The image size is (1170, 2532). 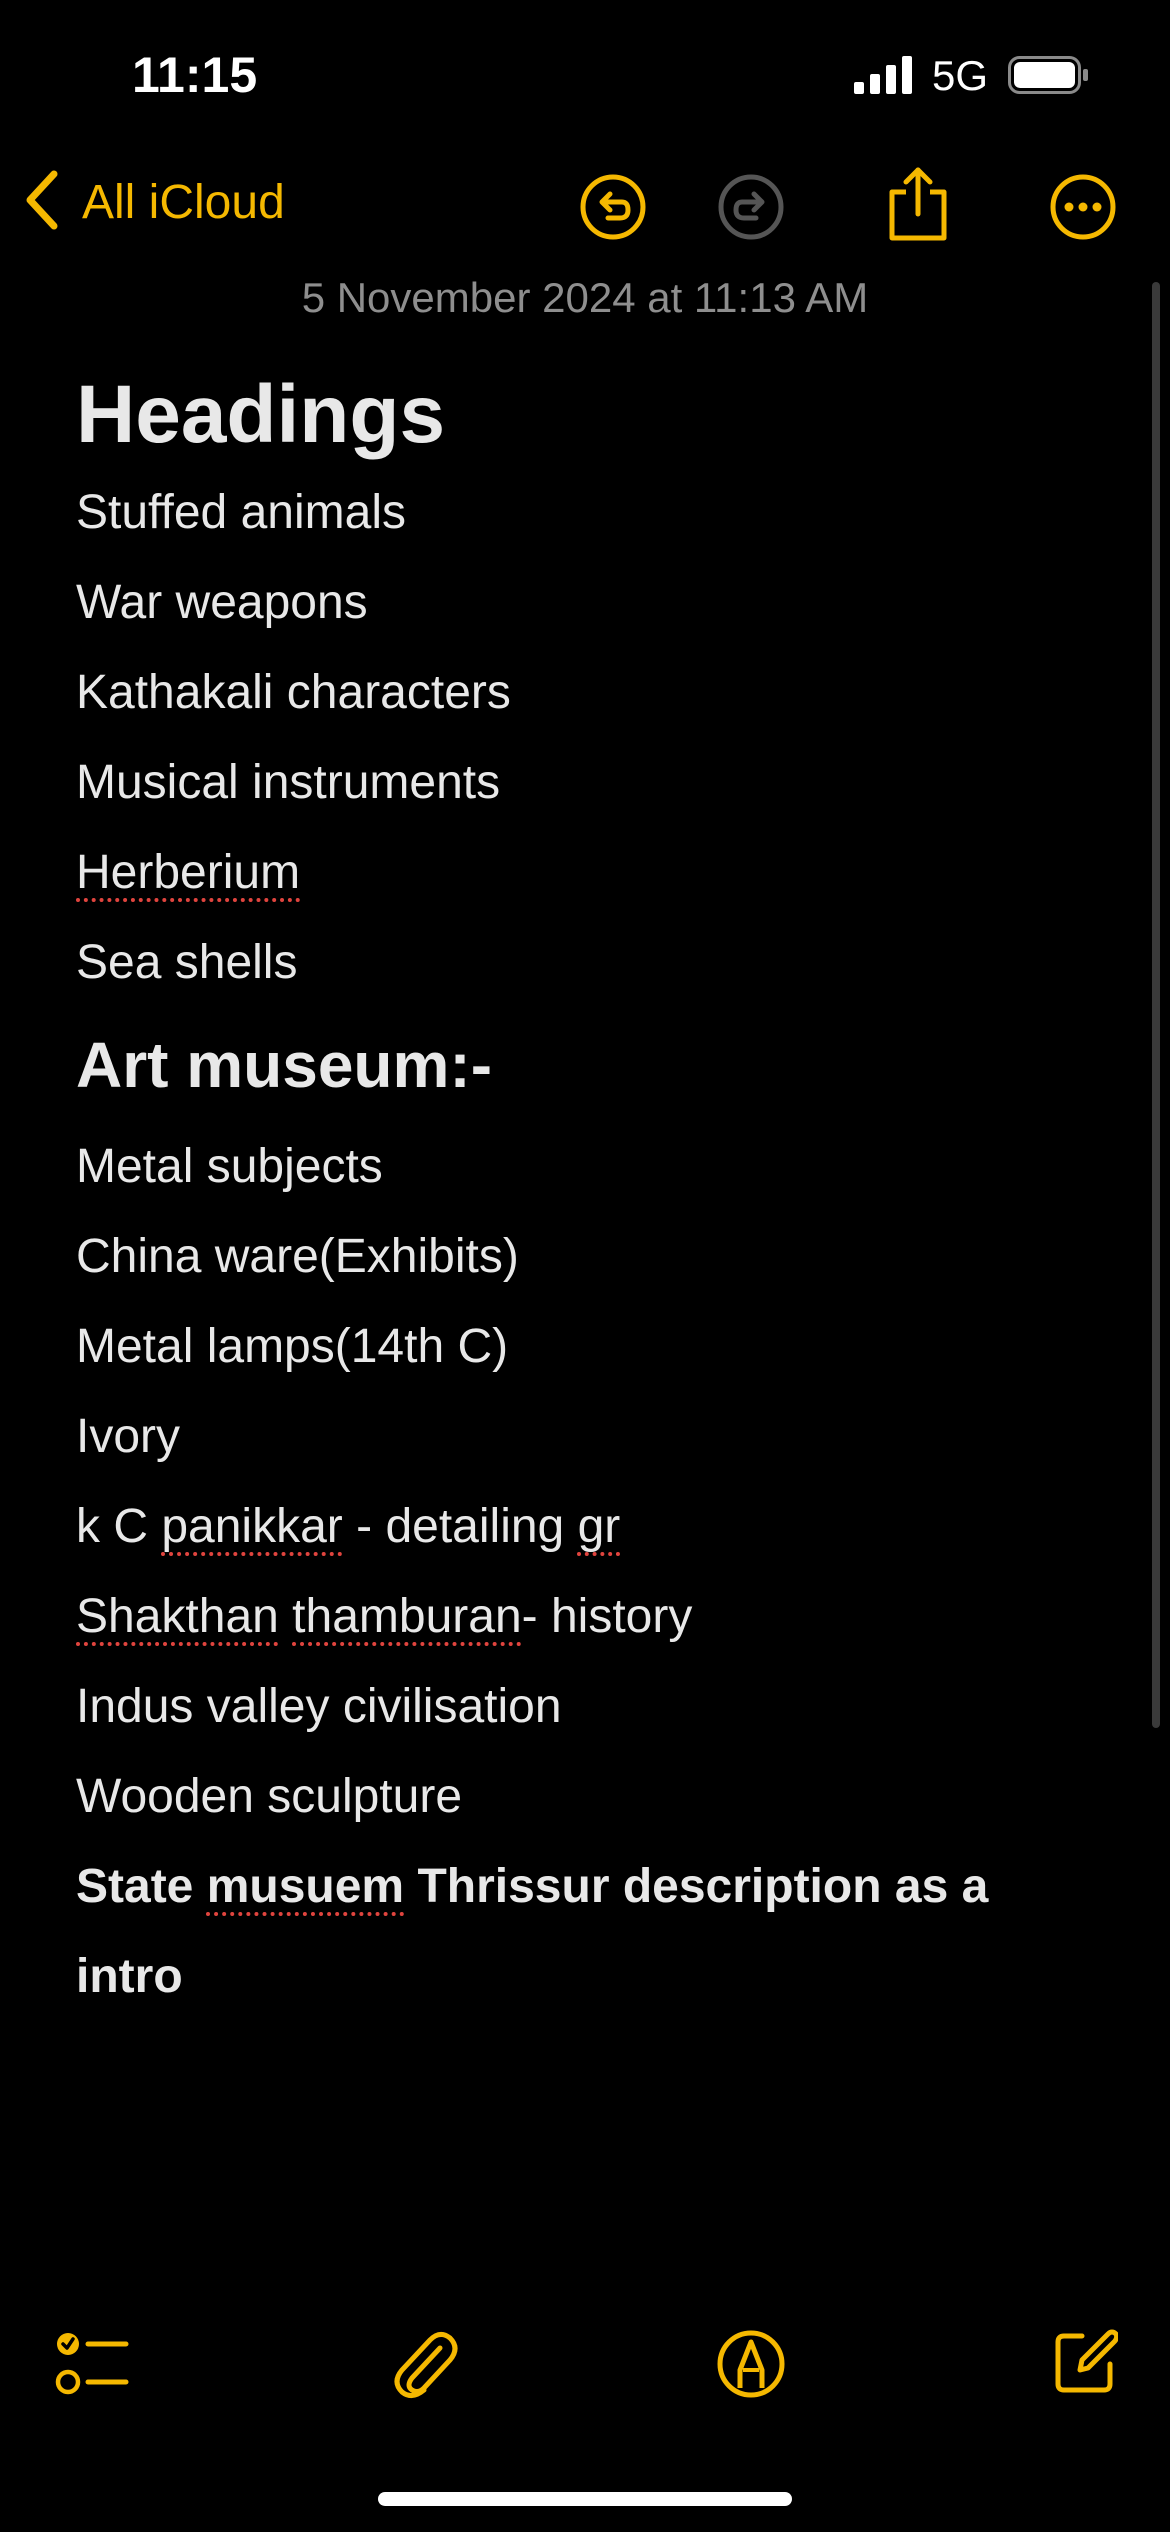 What do you see at coordinates (285, 1616) in the screenshot?
I see `text-segment` at bounding box center [285, 1616].